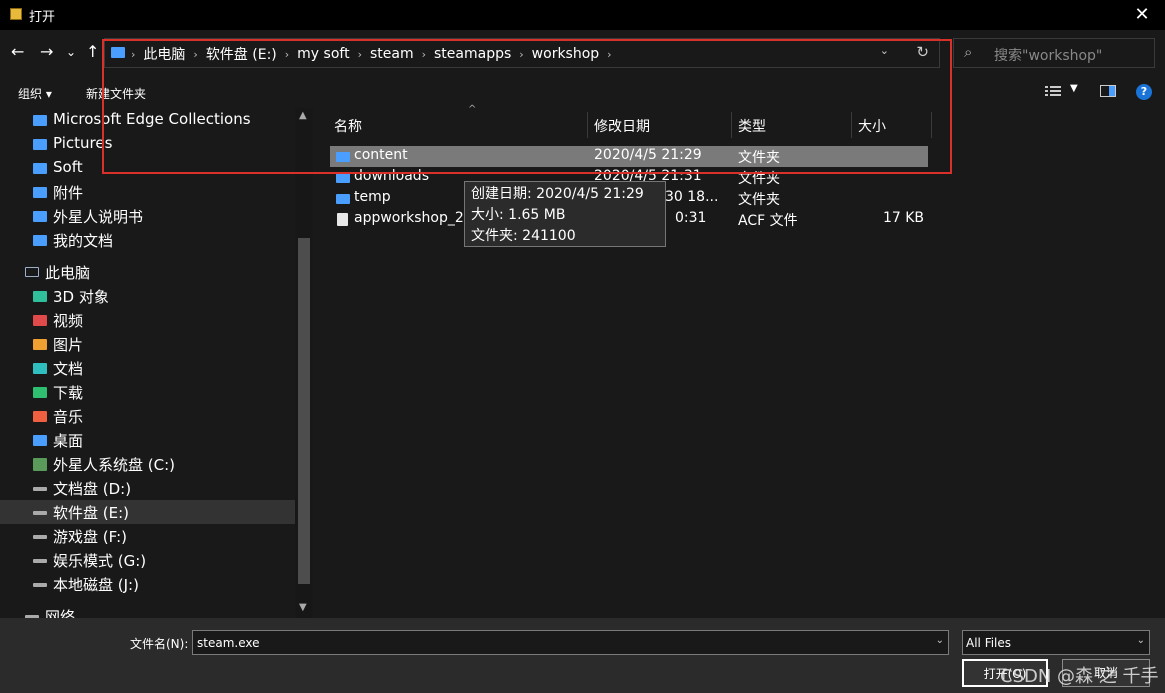 Image resolution: width=1165 pixels, height=693 pixels. What do you see at coordinates (90, 537) in the screenshot?
I see `sidebar-item-label: 游戏盘 (F:)` at bounding box center [90, 537].